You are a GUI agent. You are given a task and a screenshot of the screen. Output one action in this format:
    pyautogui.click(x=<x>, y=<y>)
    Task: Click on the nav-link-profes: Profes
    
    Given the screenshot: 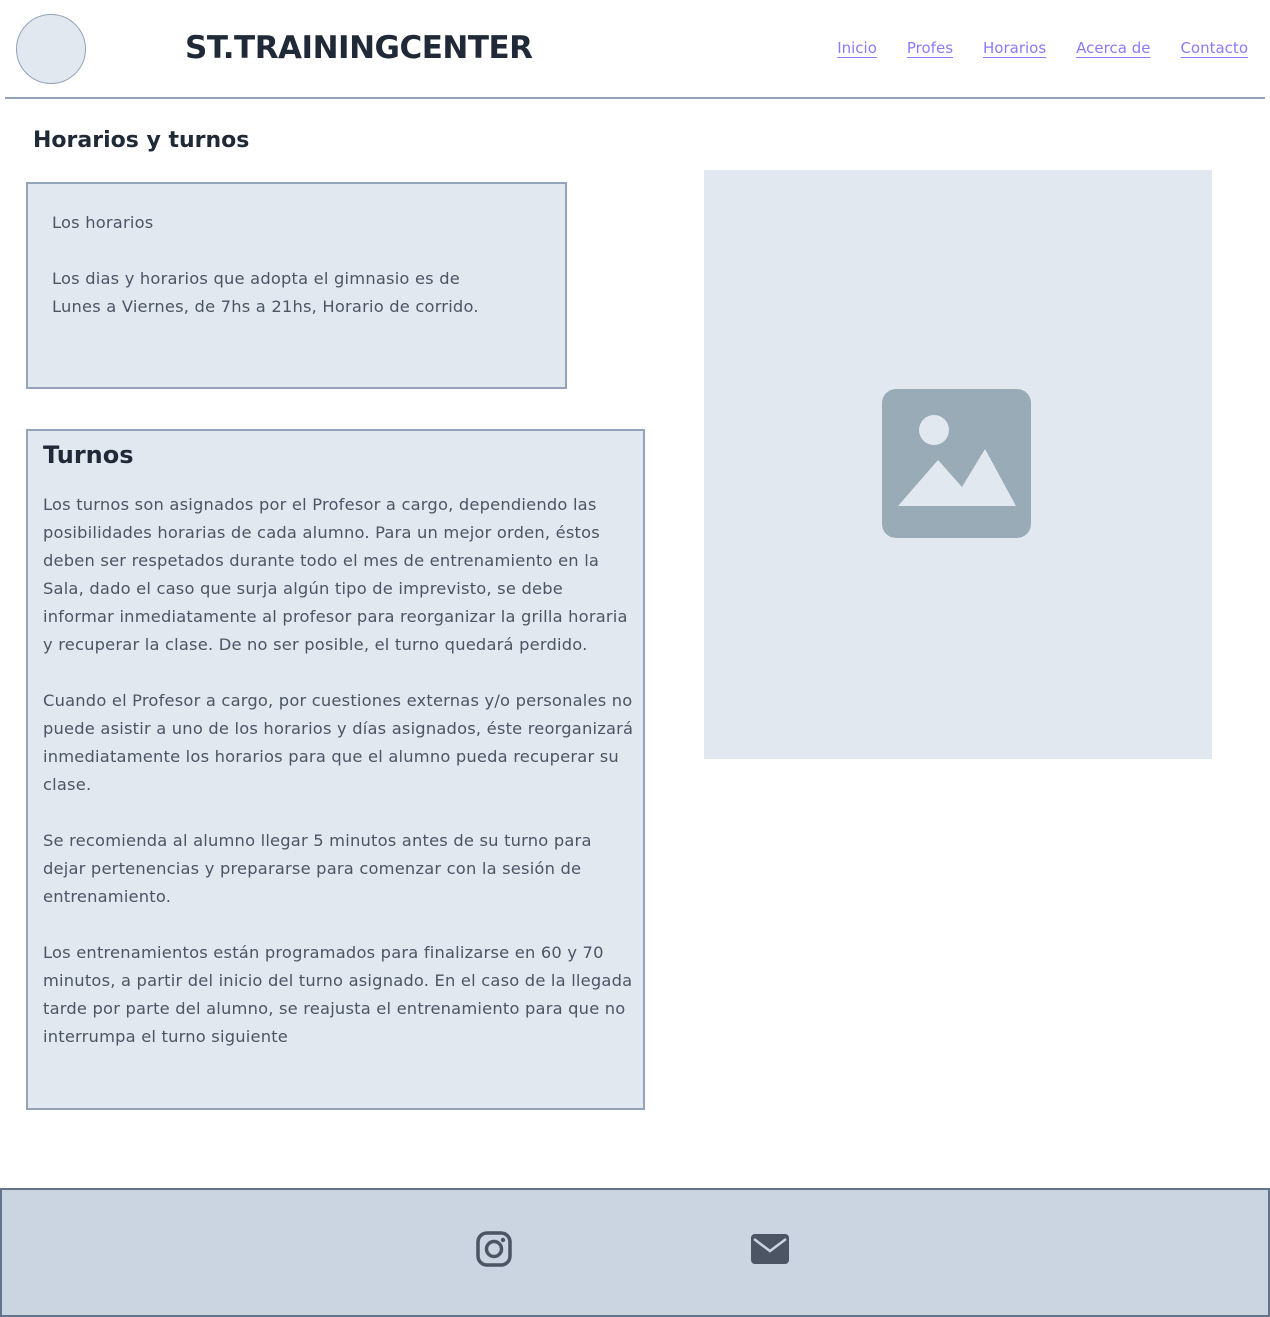 What is the action you would take?
    pyautogui.click(x=930, y=48)
    